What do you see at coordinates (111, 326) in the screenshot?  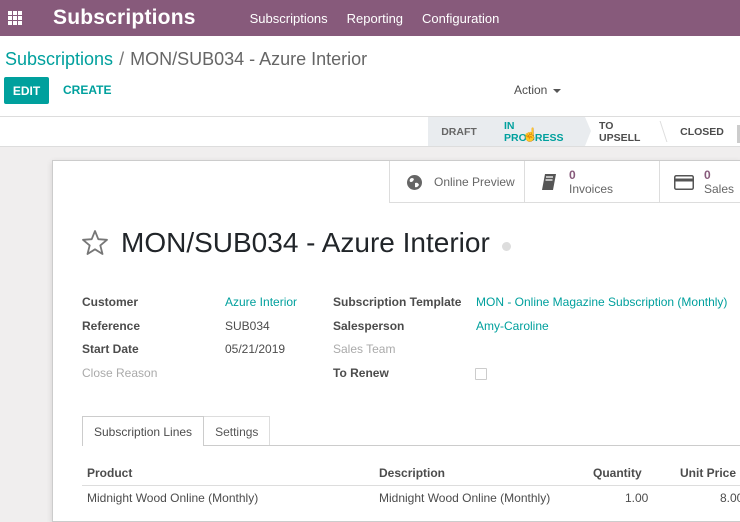 I see `reference-label: Reference` at bounding box center [111, 326].